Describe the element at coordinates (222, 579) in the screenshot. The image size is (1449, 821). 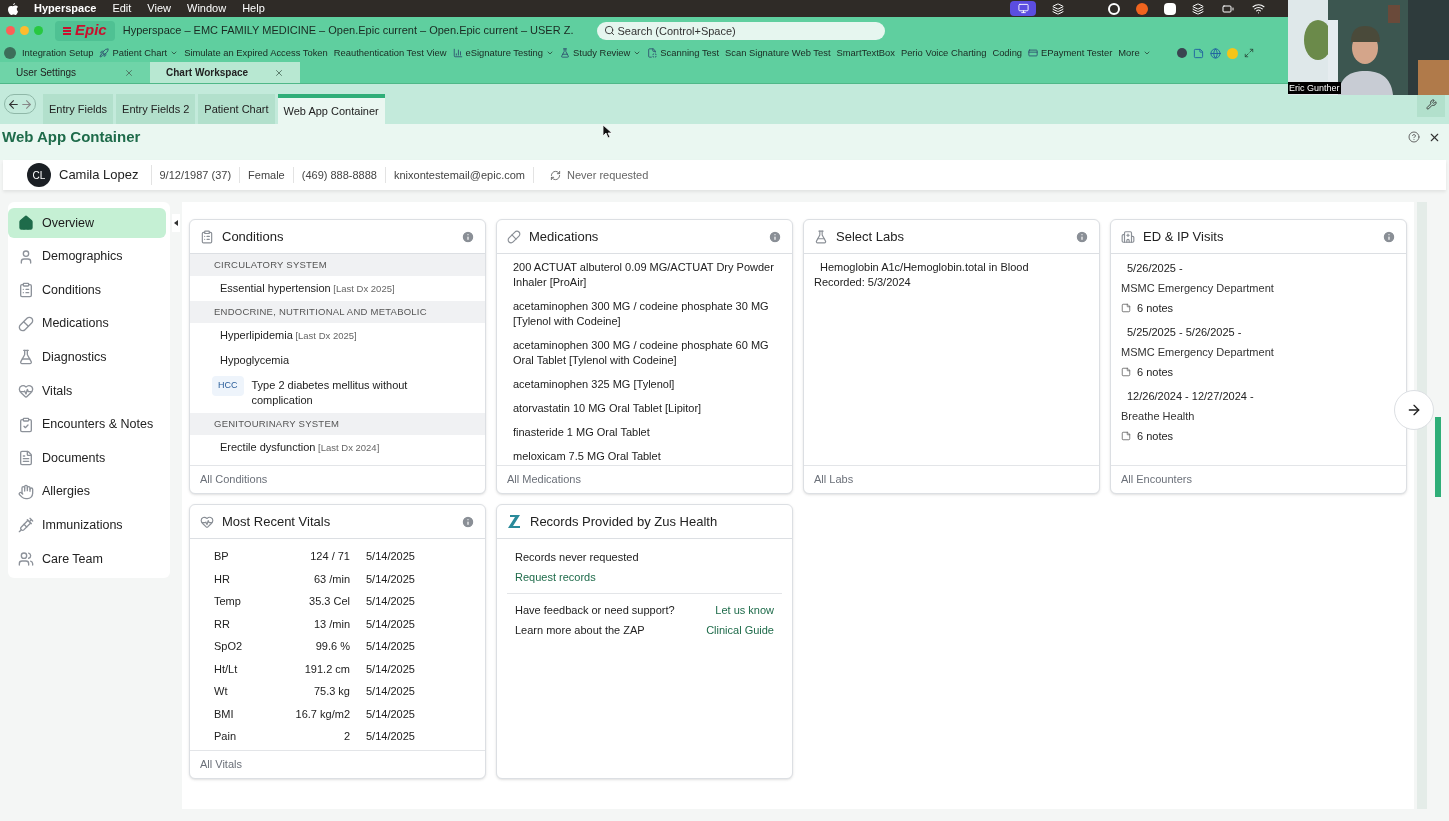
I see `vital-name: HR` at that location.